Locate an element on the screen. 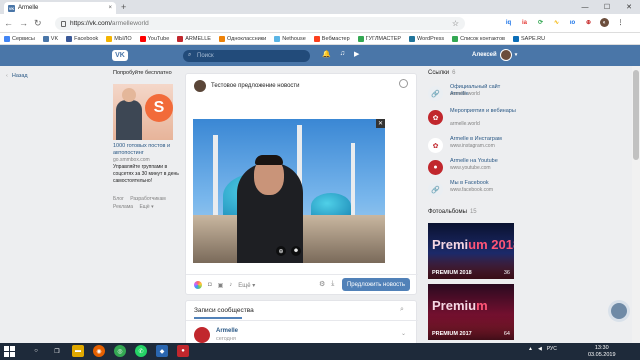  music-icon: ♫ is located at coordinates (342, 54).